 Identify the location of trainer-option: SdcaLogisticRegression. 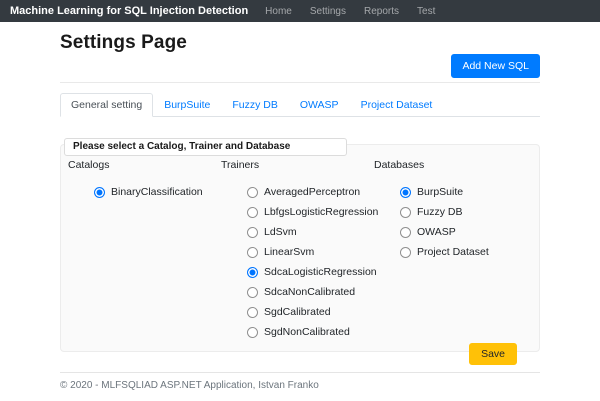
(299, 272).